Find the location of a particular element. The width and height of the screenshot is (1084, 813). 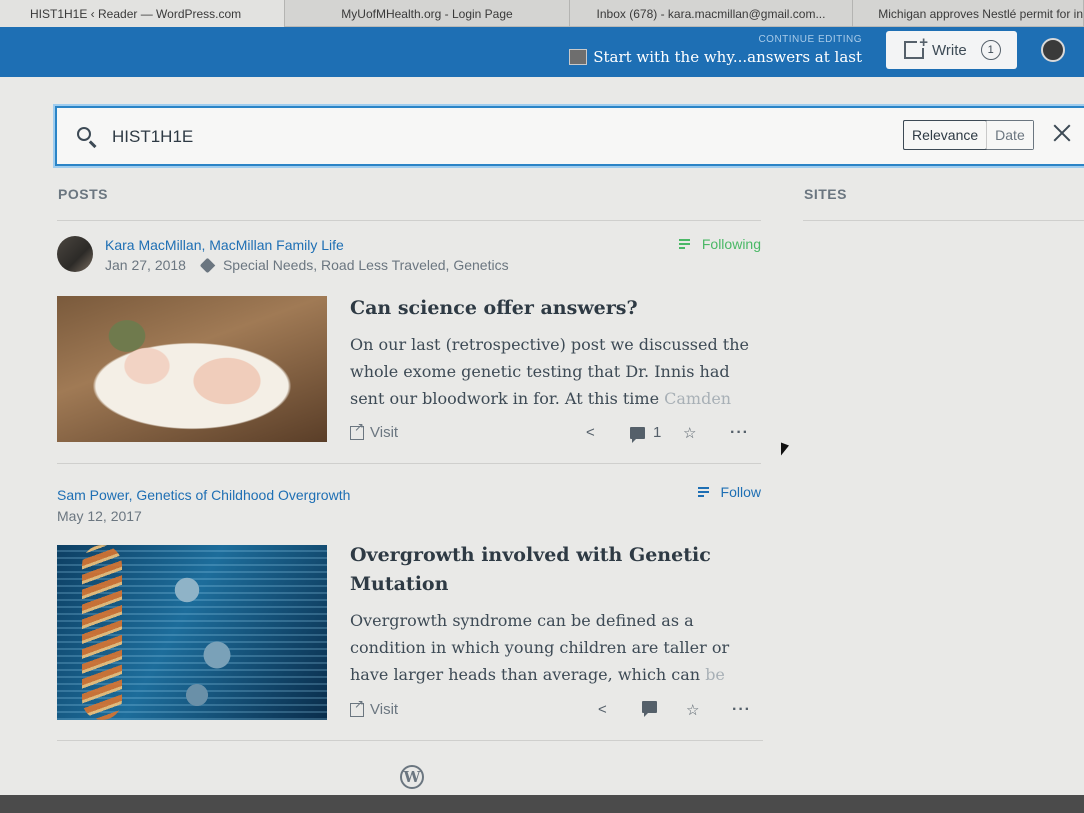

sites-heading: SITES is located at coordinates (825, 194).